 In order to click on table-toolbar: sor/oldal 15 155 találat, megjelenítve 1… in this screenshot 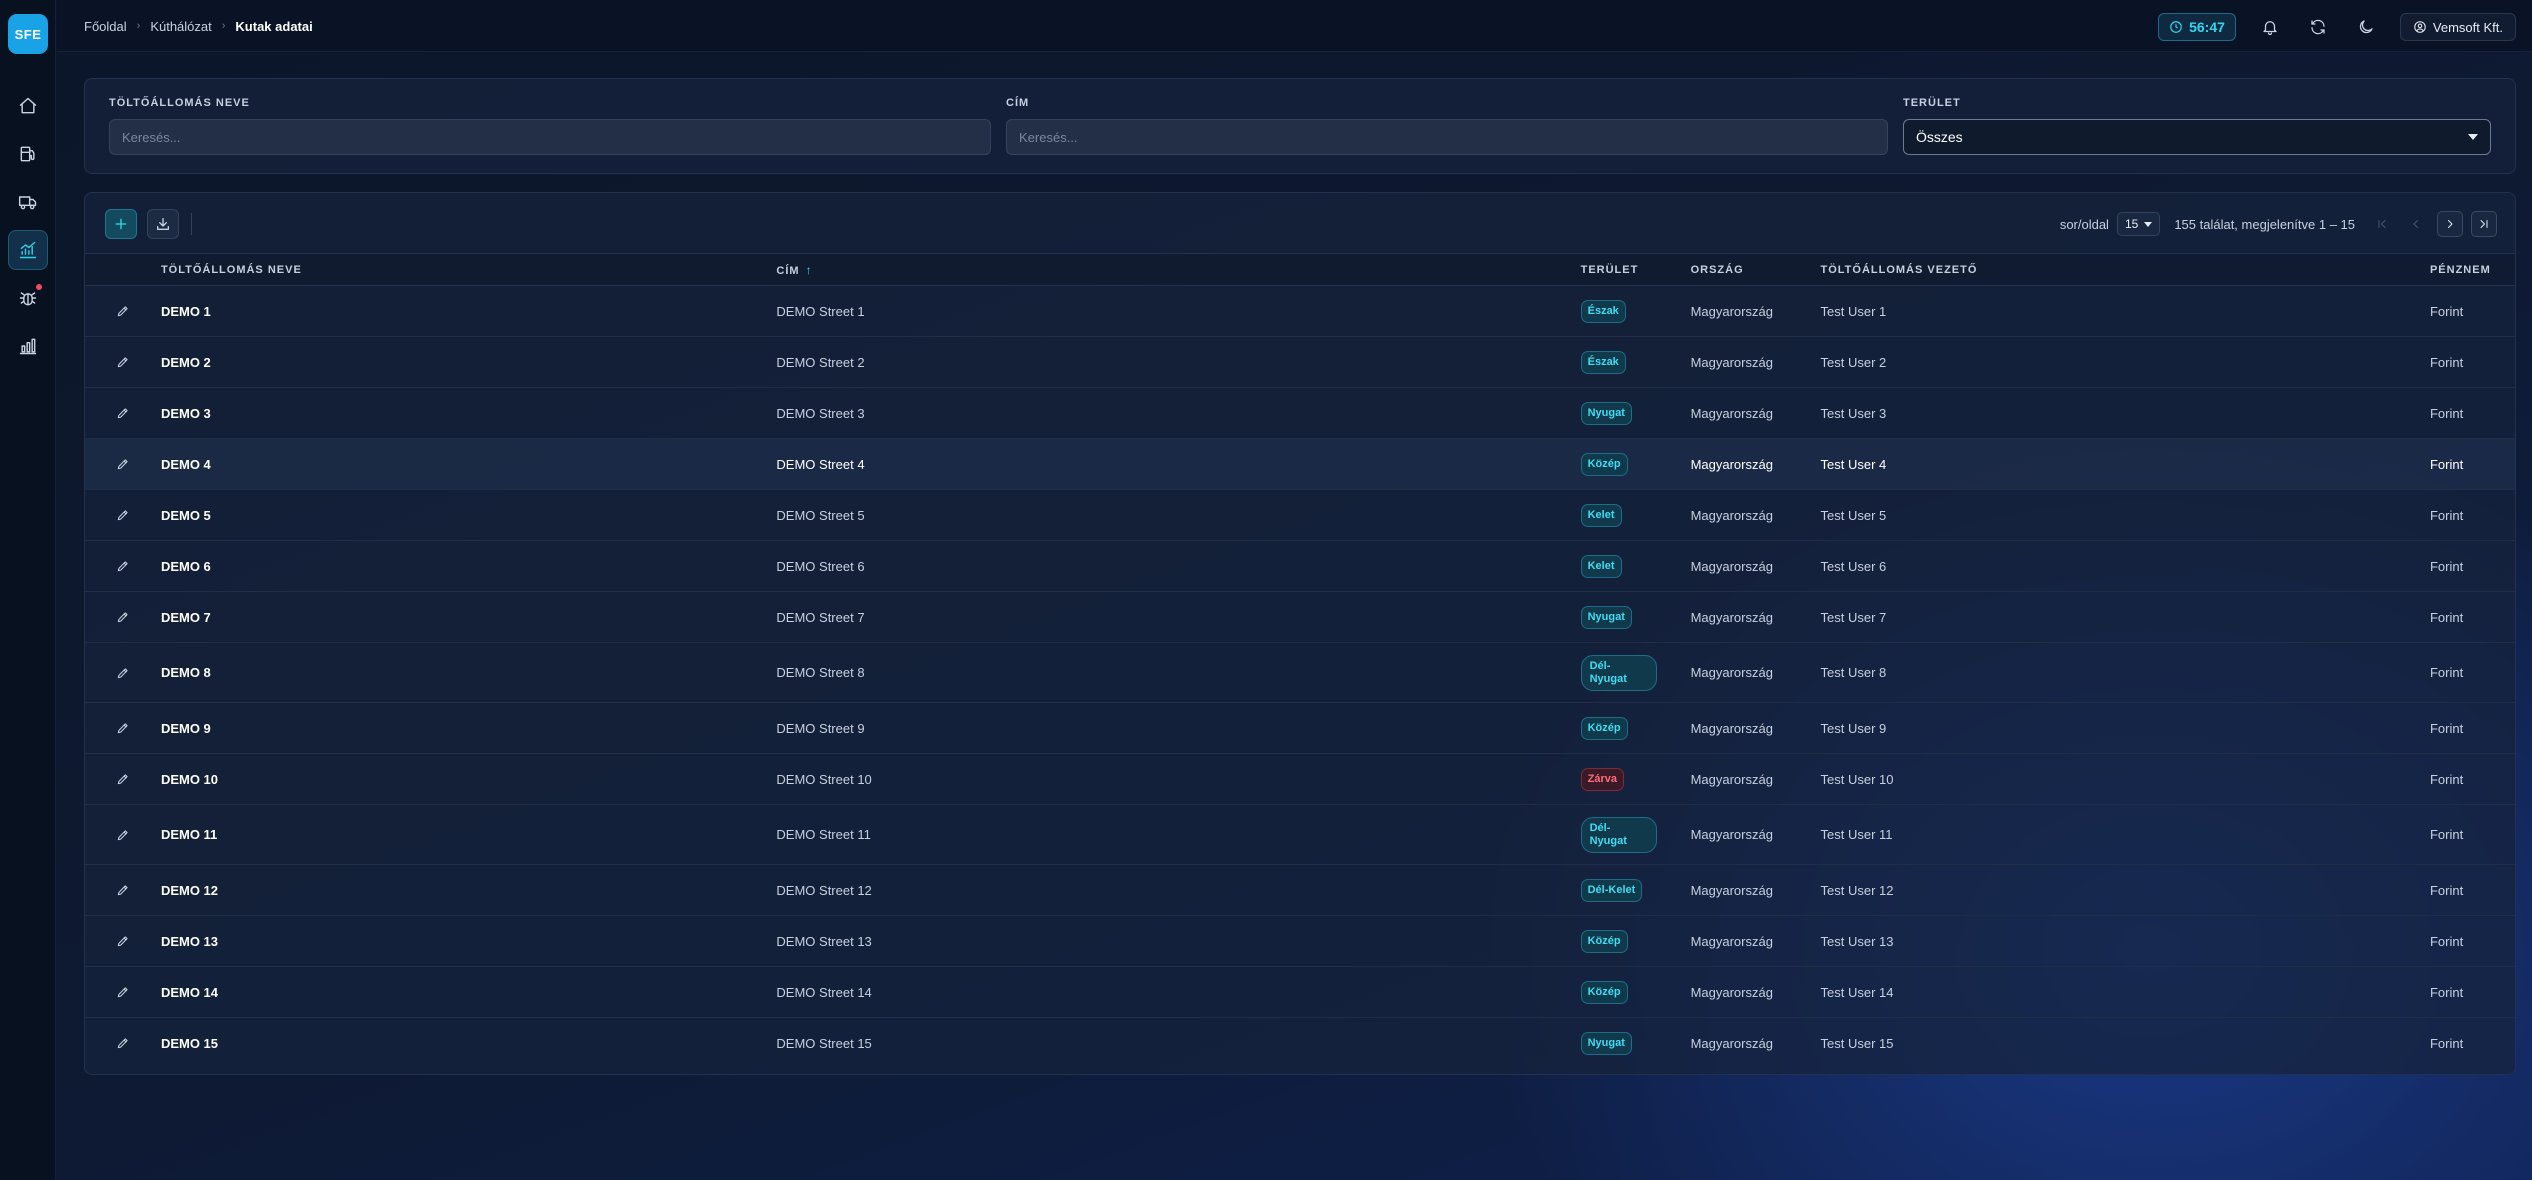, I will do `click(1300, 223)`.